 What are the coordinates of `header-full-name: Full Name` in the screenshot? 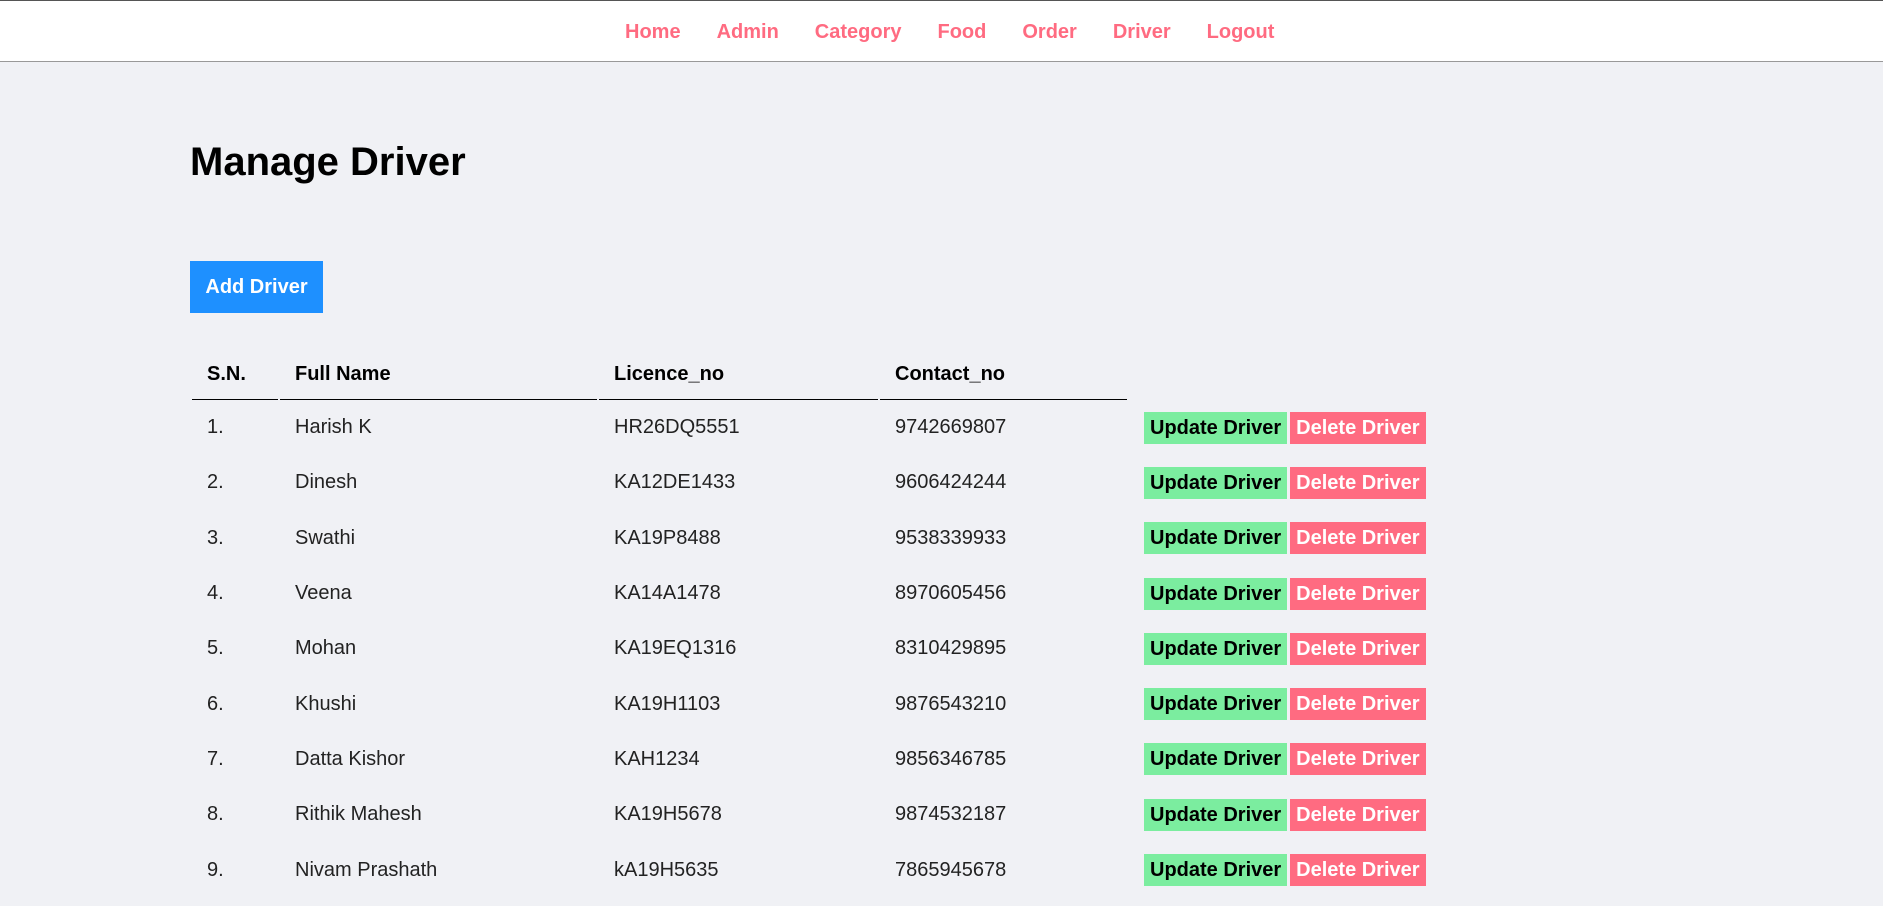 It's located at (438, 375).